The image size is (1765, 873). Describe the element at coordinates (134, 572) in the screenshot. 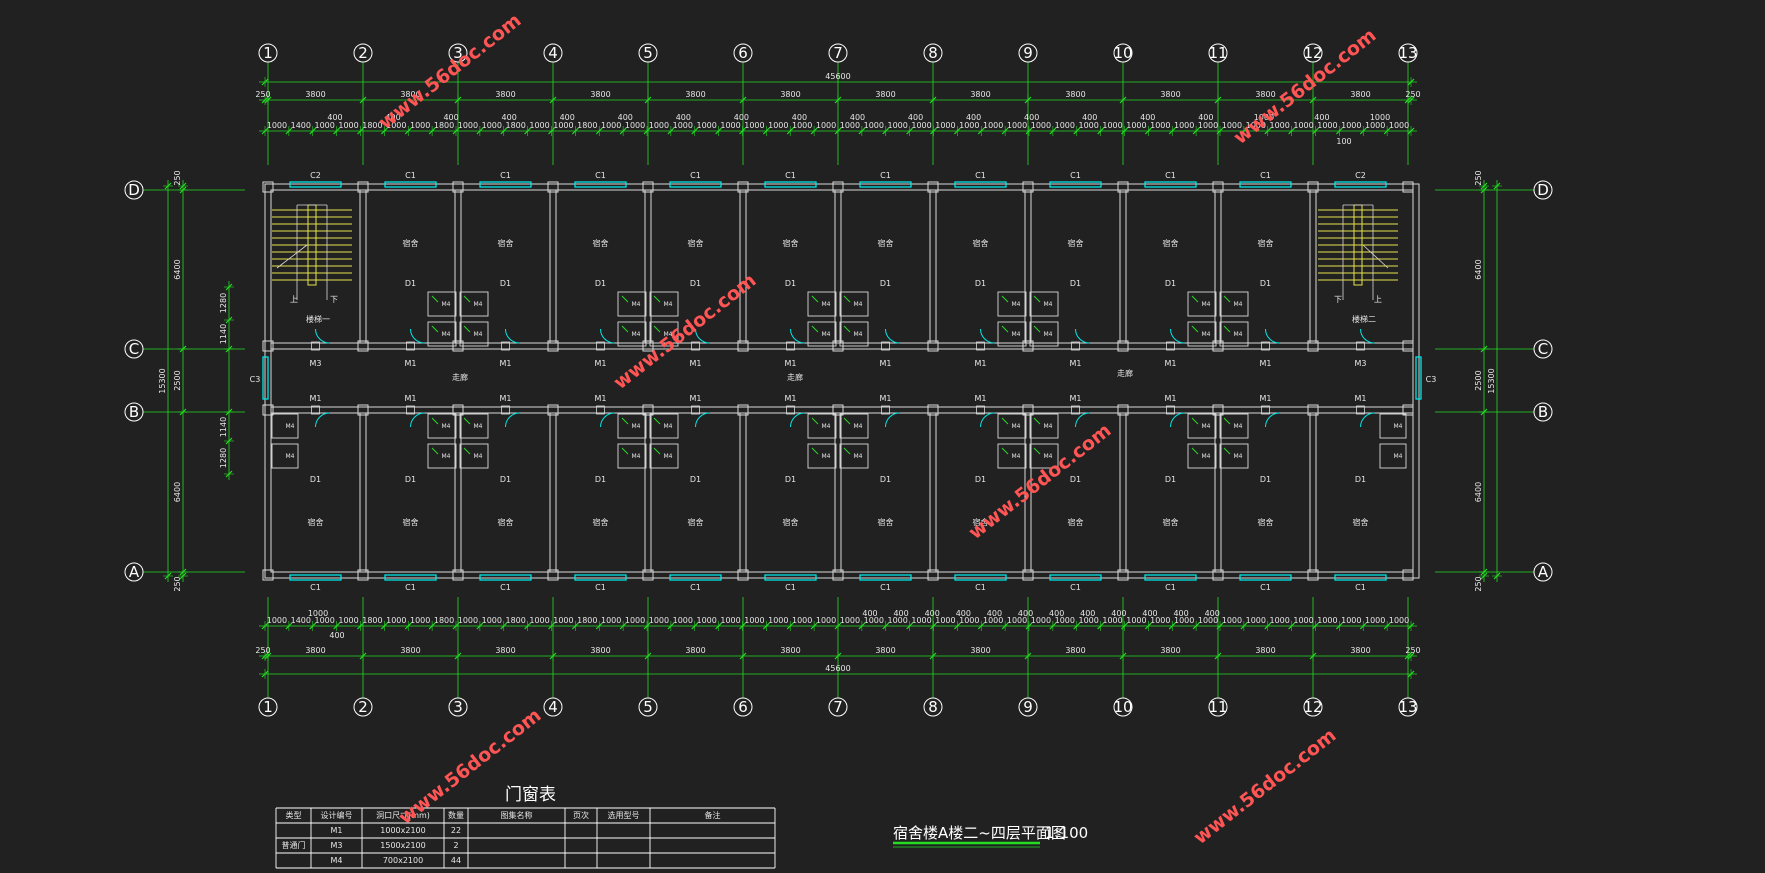

I see `axis-label: A` at that location.